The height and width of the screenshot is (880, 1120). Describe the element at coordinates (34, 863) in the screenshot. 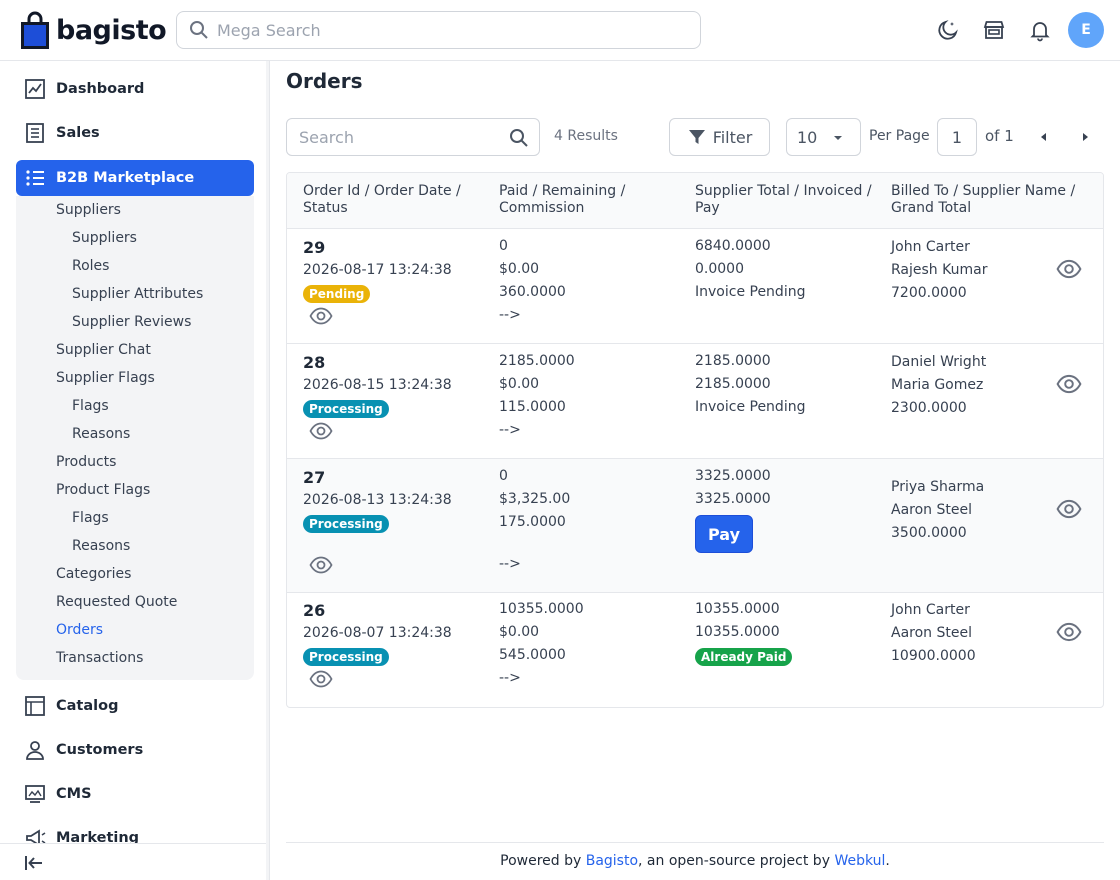

I see `collapse-sidebar-icon` at that location.